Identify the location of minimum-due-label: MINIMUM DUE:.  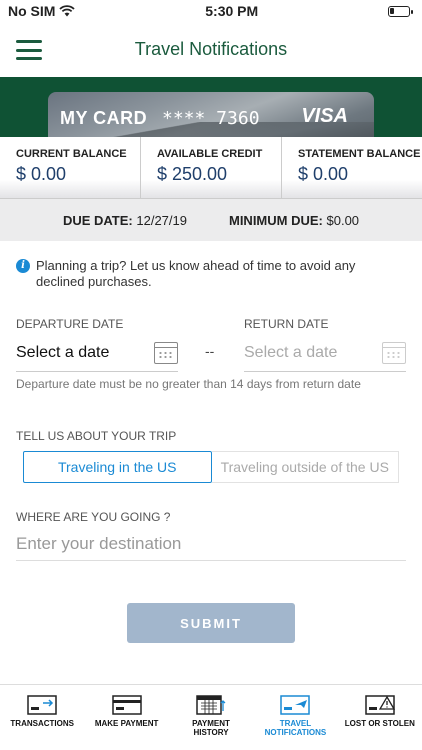
(275, 220).